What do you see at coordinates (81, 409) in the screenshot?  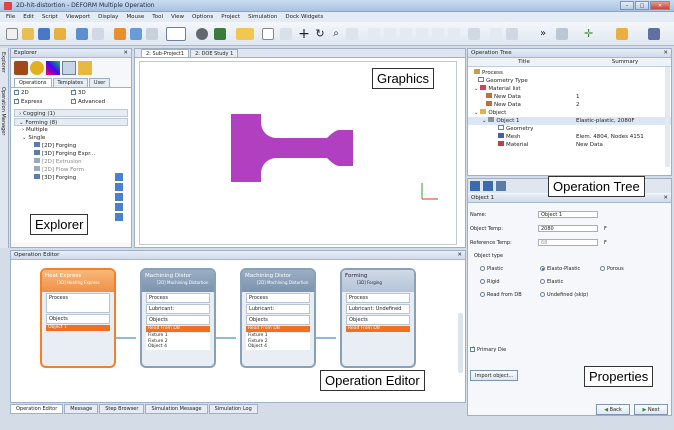 I see `tab-message: Message` at bounding box center [81, 409].